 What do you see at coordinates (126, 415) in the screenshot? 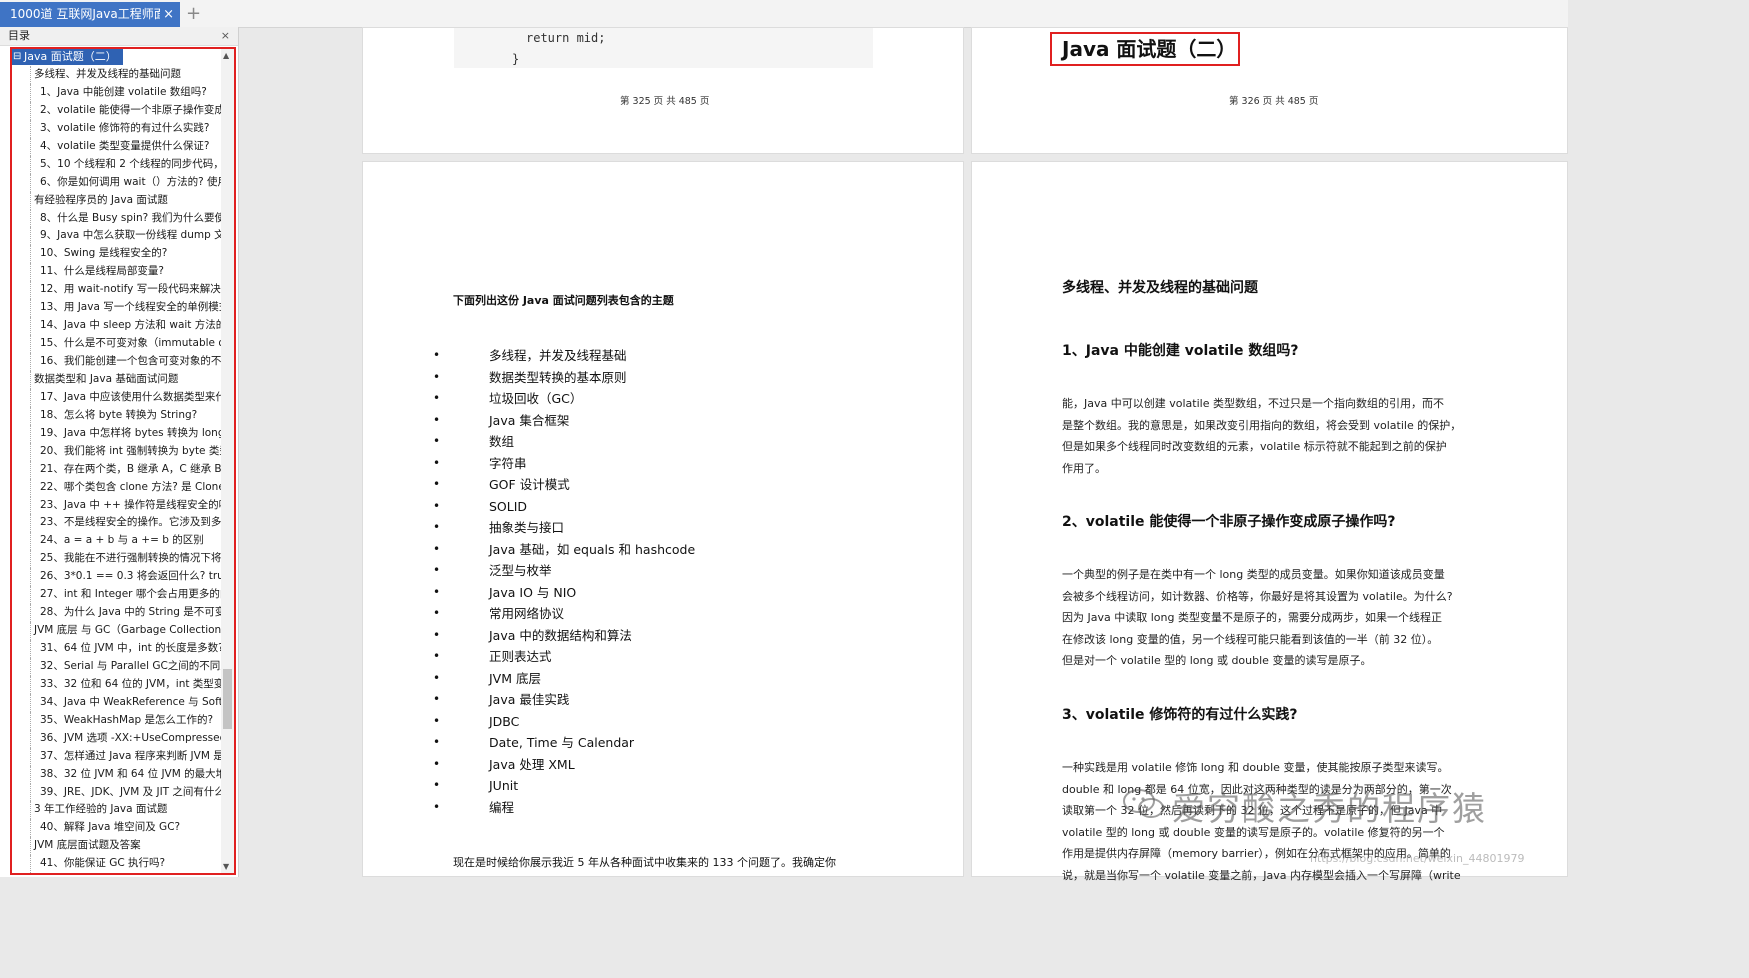
I see `toc-item: 18、怎么将 byte 转换为 String?` at bounding box center [126, 415].